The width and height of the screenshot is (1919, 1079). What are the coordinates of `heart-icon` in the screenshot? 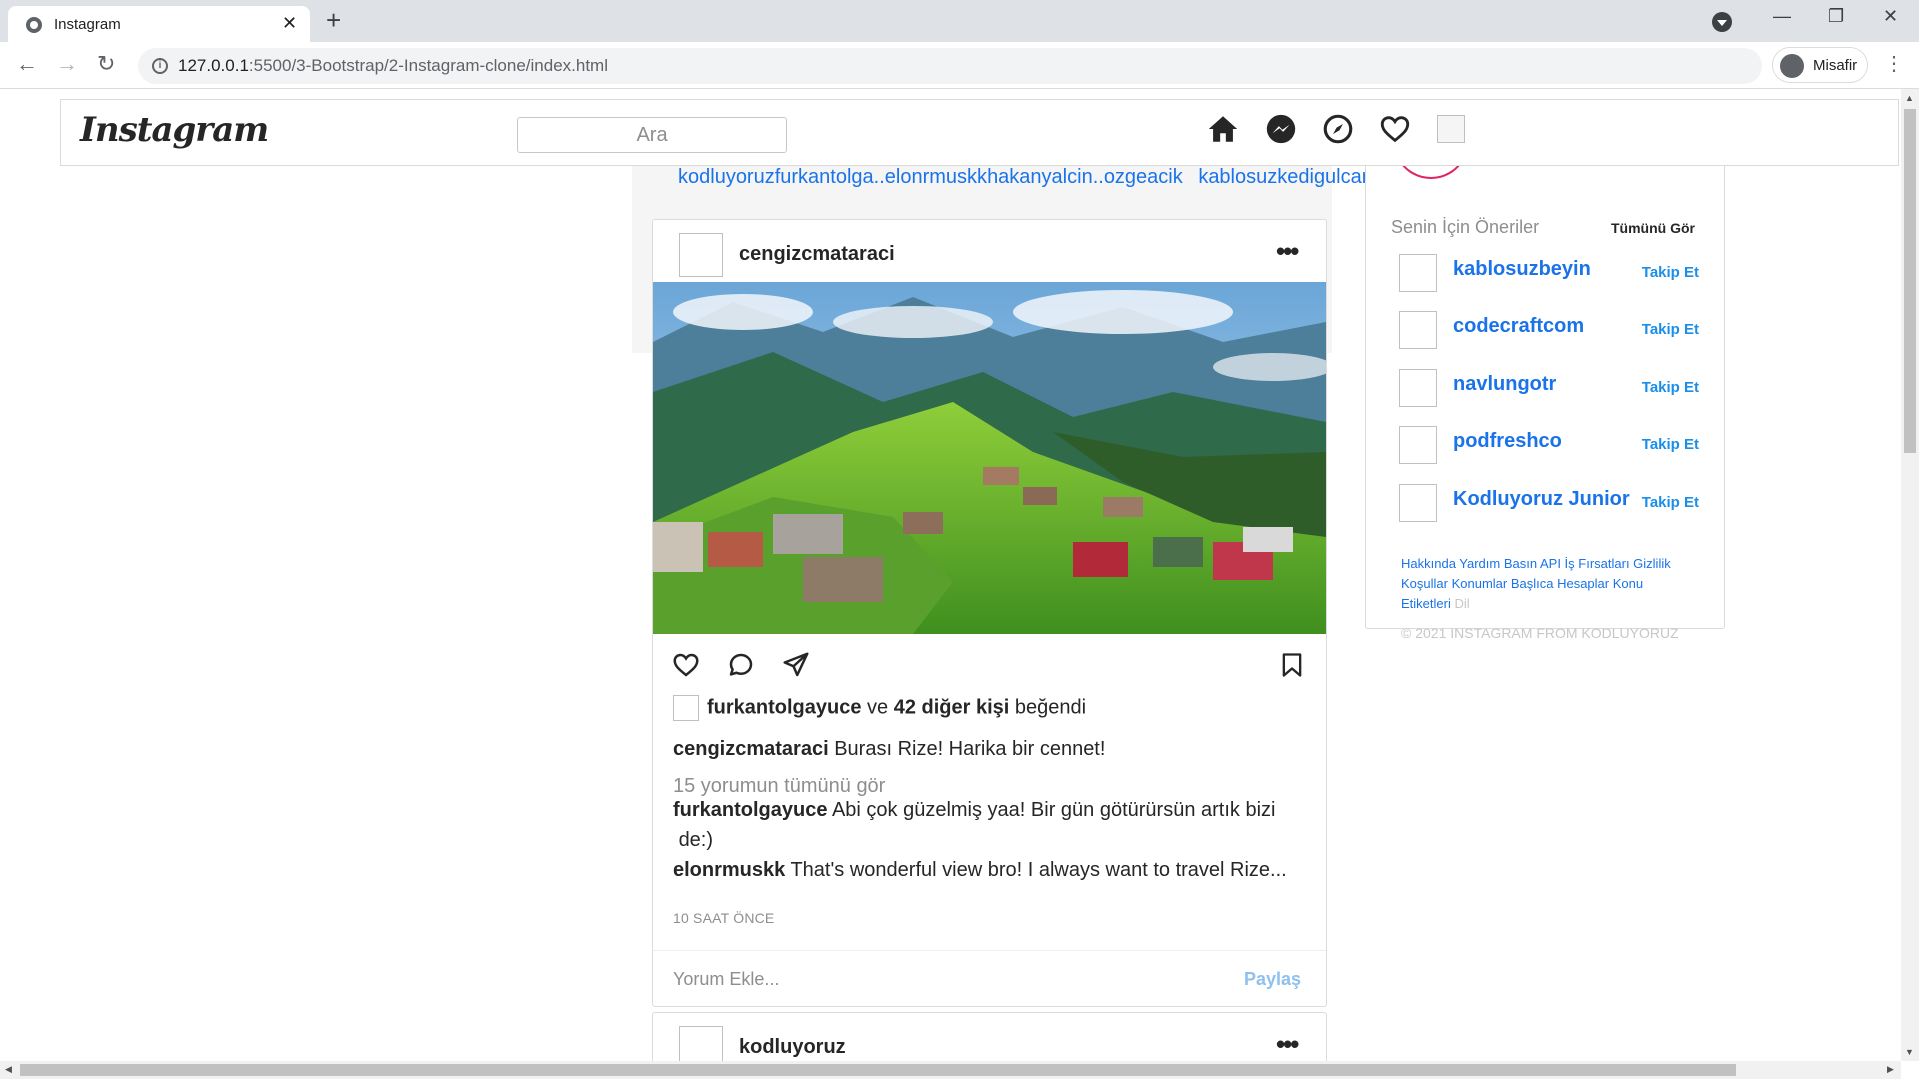 It's located at (1395, 129).